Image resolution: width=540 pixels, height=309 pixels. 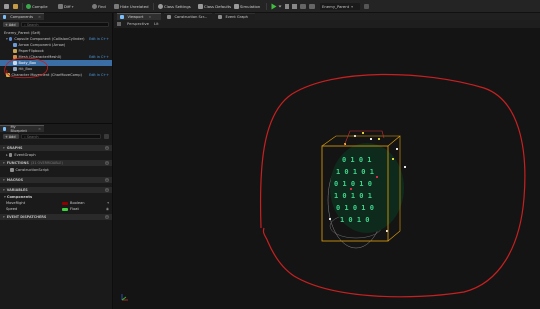 I want to click on tab-label: Event Graph, so click(x=236, y=17).